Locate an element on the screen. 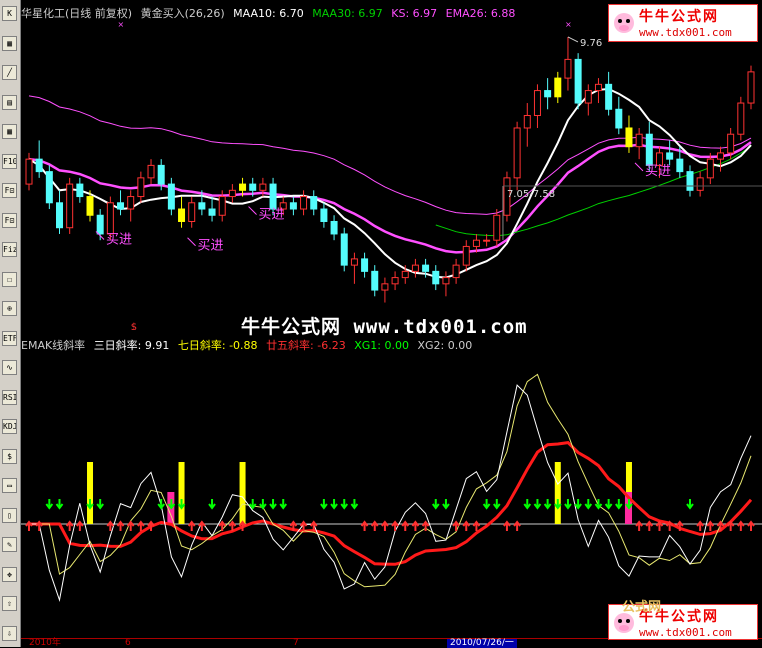 This screenshot has height=648, width=762. candle-chart-icon: K is located at coordinates (9, 13).